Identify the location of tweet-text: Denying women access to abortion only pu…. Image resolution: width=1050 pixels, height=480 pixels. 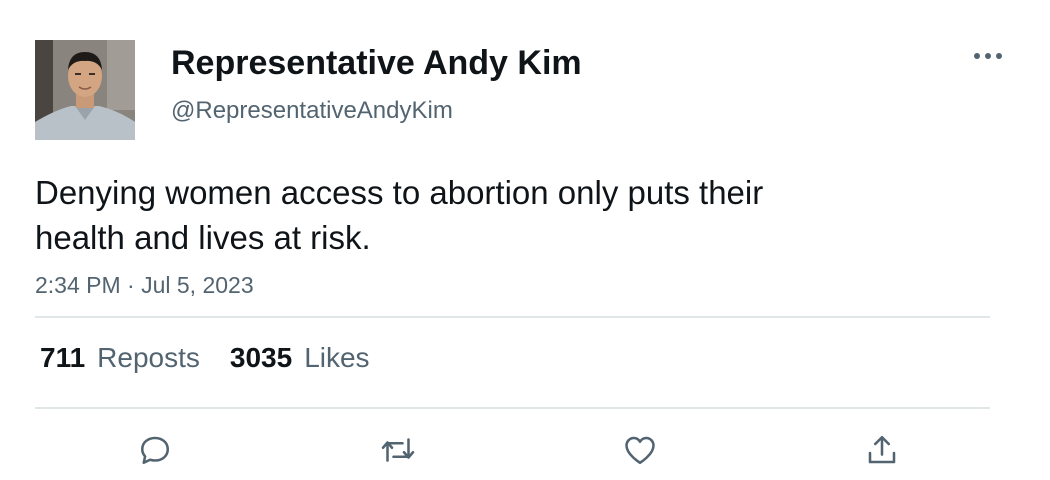
(399, 215).